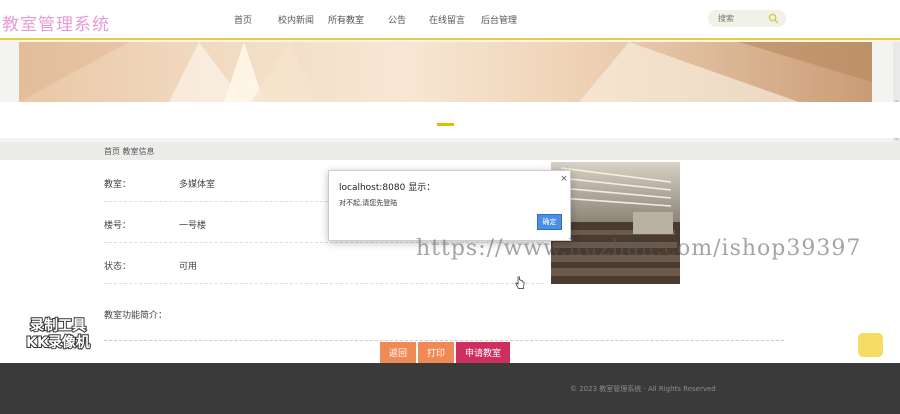 Image resolution: width=900 pixels, height=414 pixels. What do you see at coordinates (136, 316) in the screenshot?
I see `description-label: 教室功能简介：` at bounding box center [136, 316].